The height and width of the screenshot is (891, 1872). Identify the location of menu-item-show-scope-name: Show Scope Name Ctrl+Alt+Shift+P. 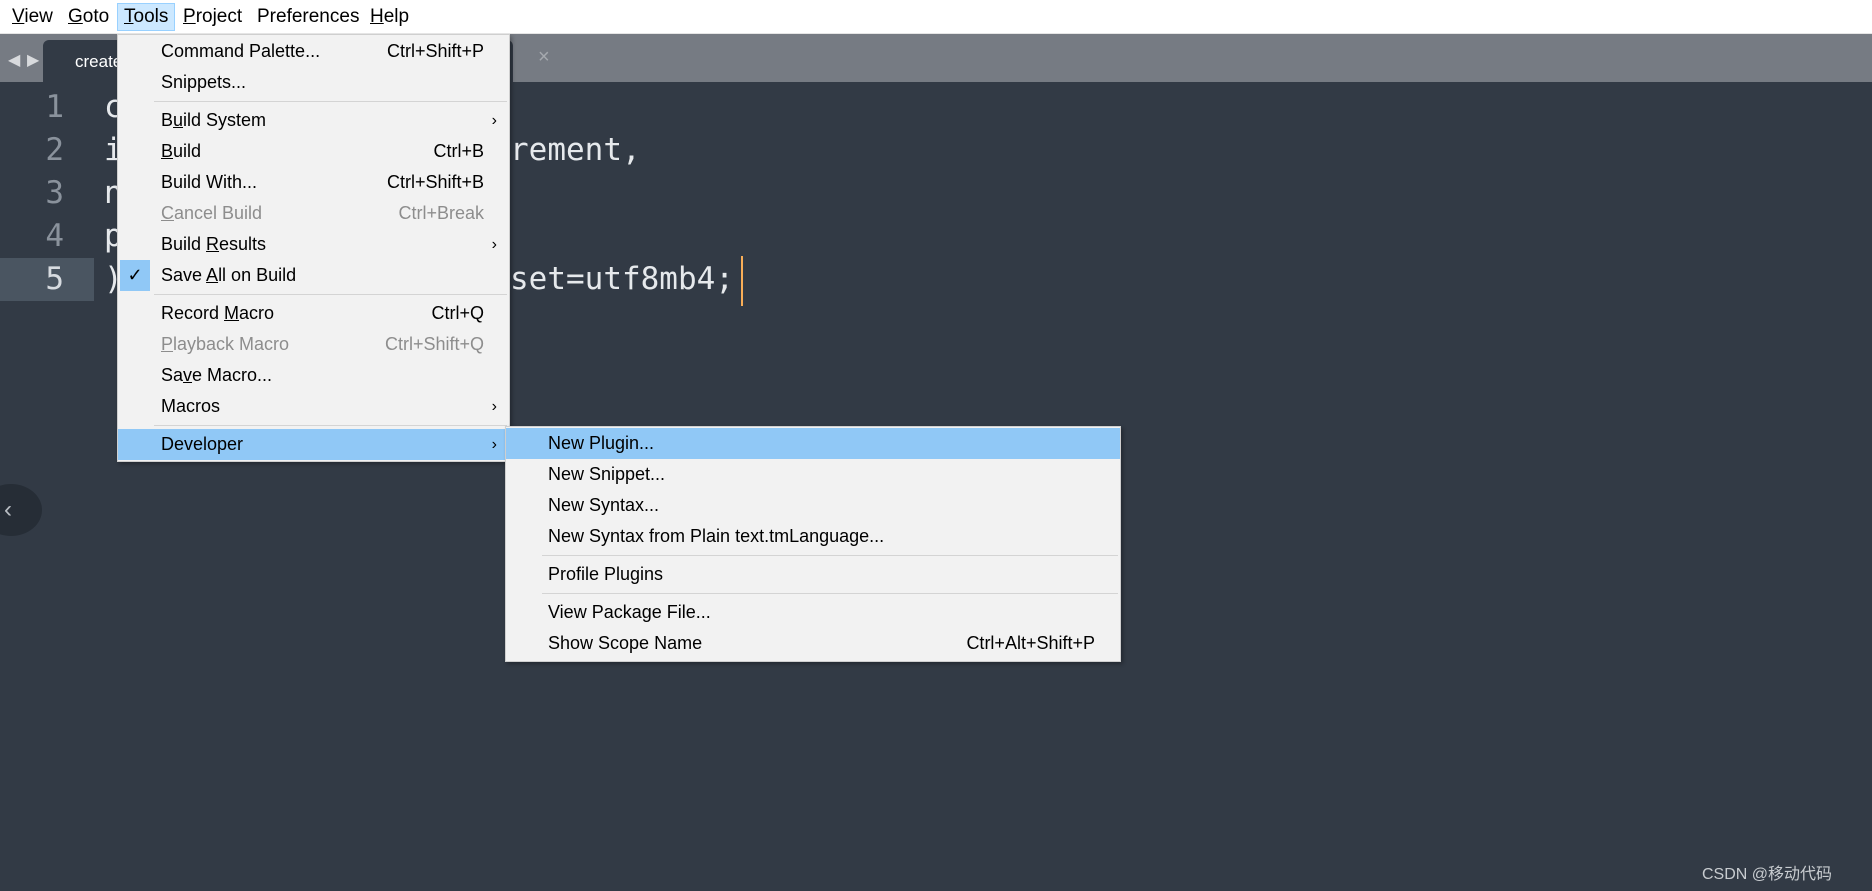
(813, 643).